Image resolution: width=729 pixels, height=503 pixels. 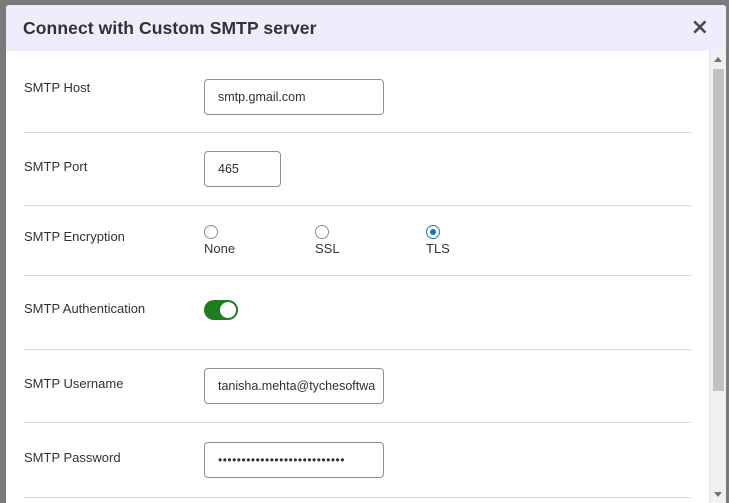 I want to click on radio-none-label: None, so click(x=220, y=248).